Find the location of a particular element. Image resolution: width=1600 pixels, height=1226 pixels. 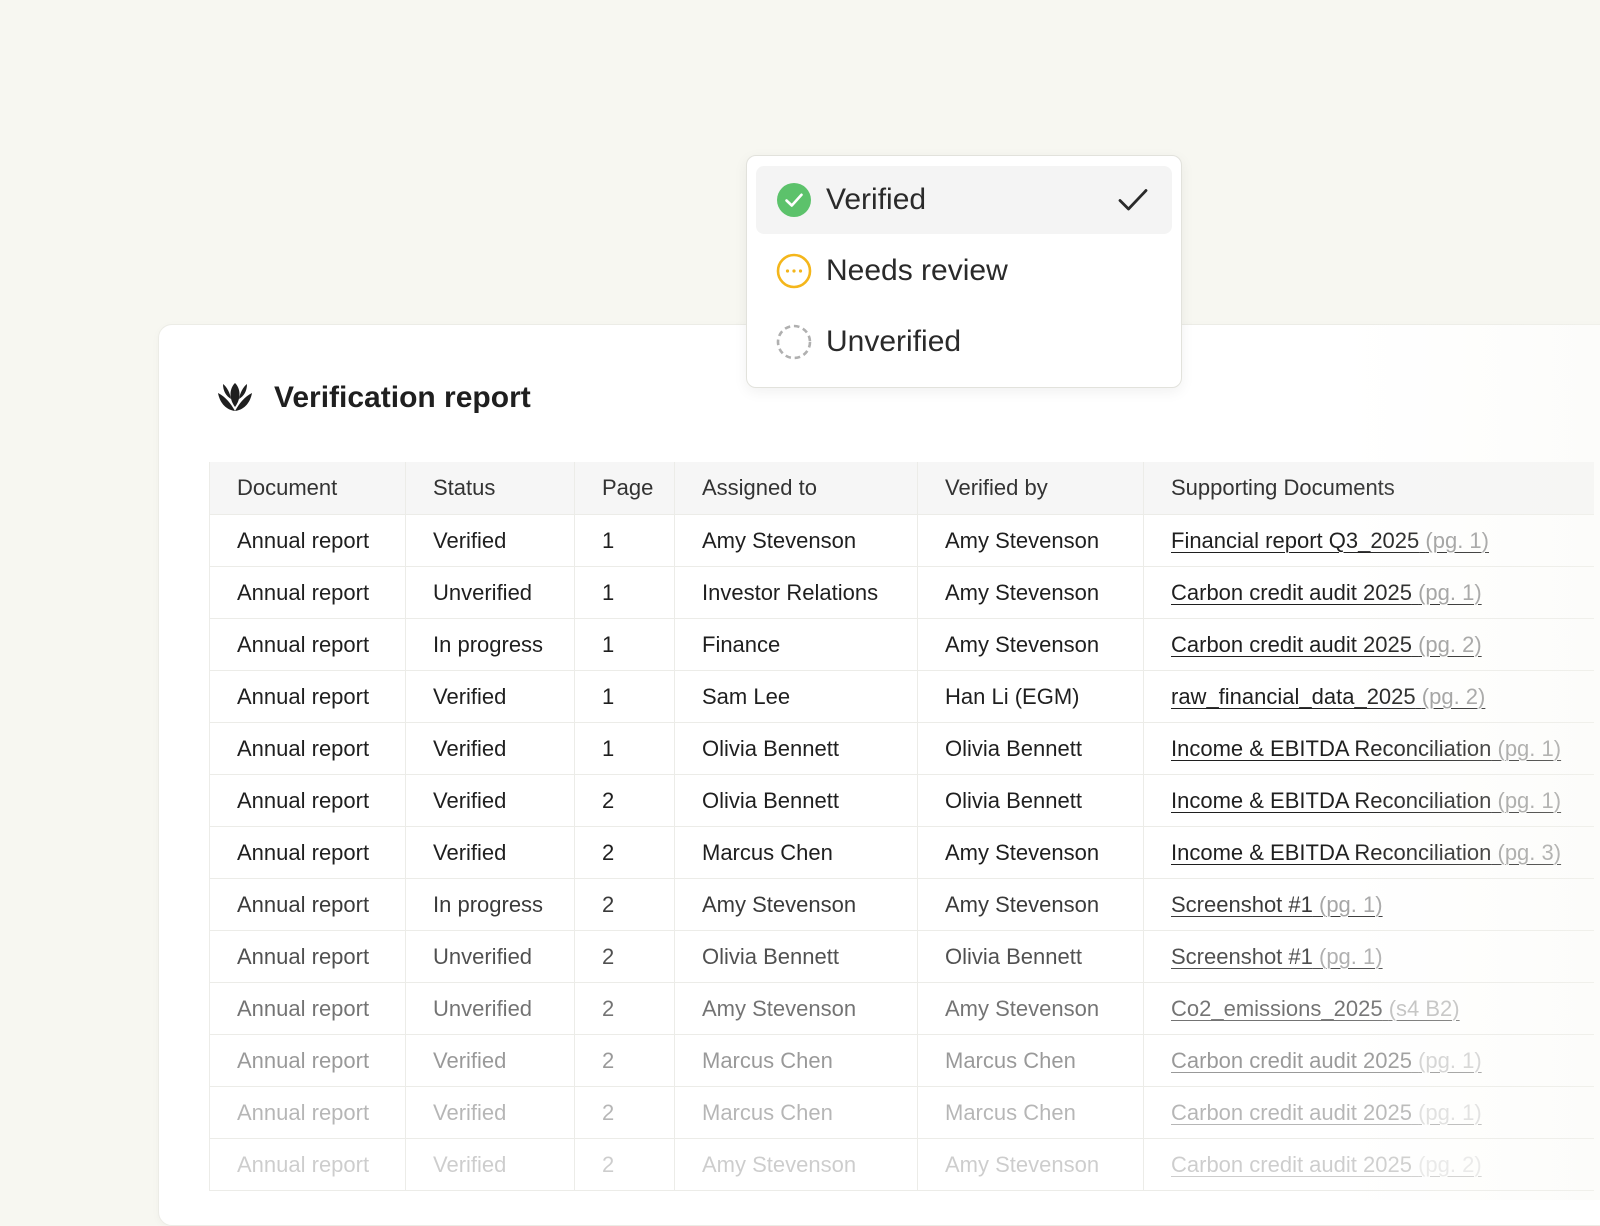

supporting-document-link: Co2_emissions_2025 (s4 B2) is located at coordinates (1315, 1008).